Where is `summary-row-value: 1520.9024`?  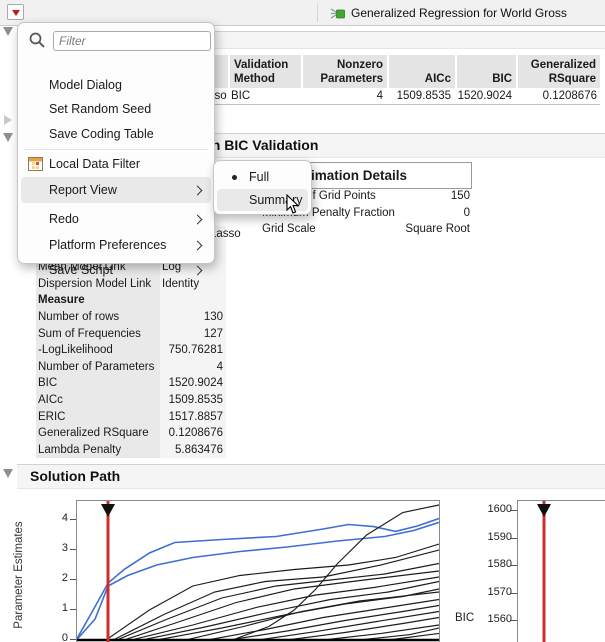
summary-row-value: 1520.9024 is located at coordinates (193, 383).